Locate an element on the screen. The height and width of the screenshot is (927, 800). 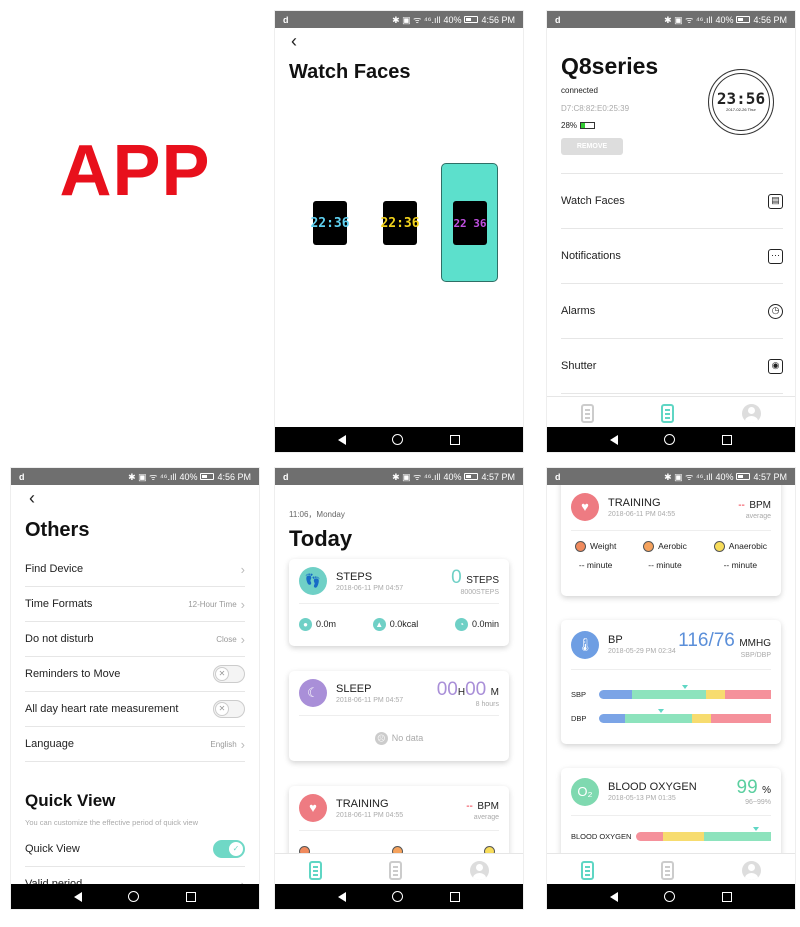
watch-face-option-selected: 22 36 is located at coordinates (470, 223).